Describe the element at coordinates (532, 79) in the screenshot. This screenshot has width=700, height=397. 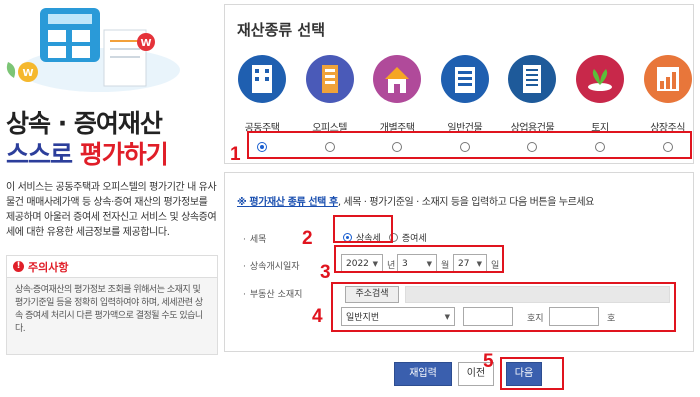
I see `commercial-building-icon` at that location.